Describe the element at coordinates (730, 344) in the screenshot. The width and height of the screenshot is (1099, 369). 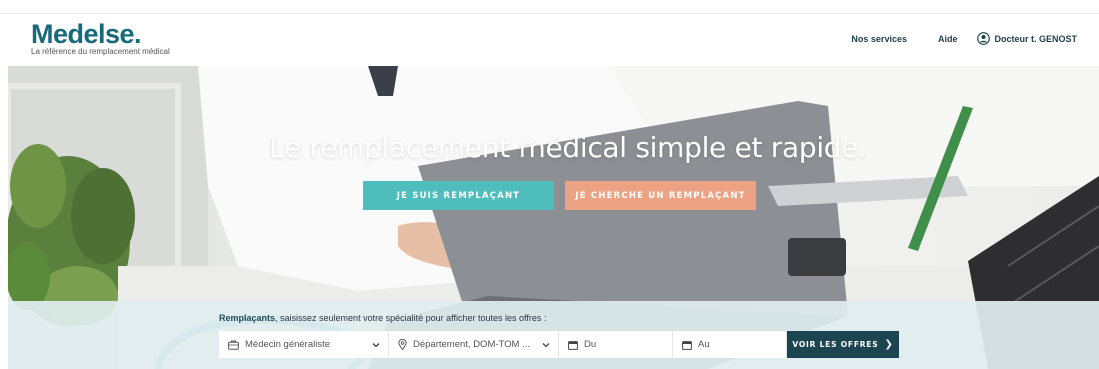
I see `date-to-field: Au` at that location.